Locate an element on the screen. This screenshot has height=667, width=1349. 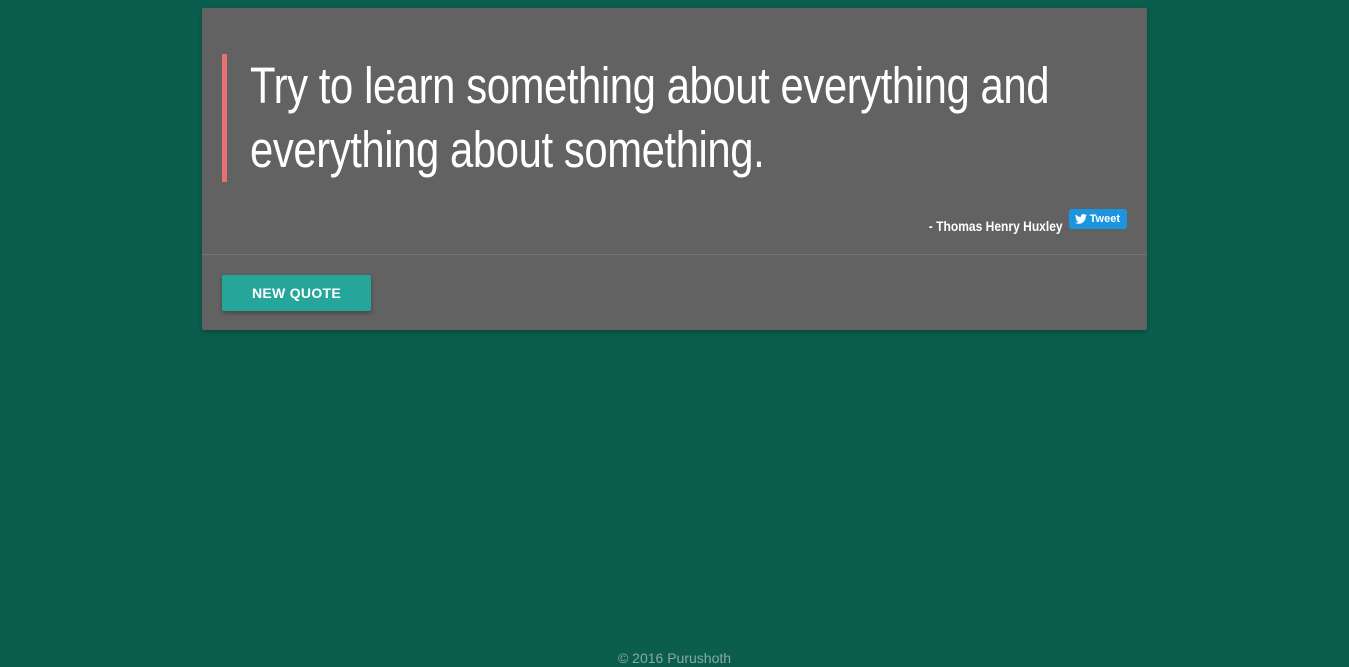
author-row: - Thomas Henry Huxley Tweet is located at coordinates (1017, 219).